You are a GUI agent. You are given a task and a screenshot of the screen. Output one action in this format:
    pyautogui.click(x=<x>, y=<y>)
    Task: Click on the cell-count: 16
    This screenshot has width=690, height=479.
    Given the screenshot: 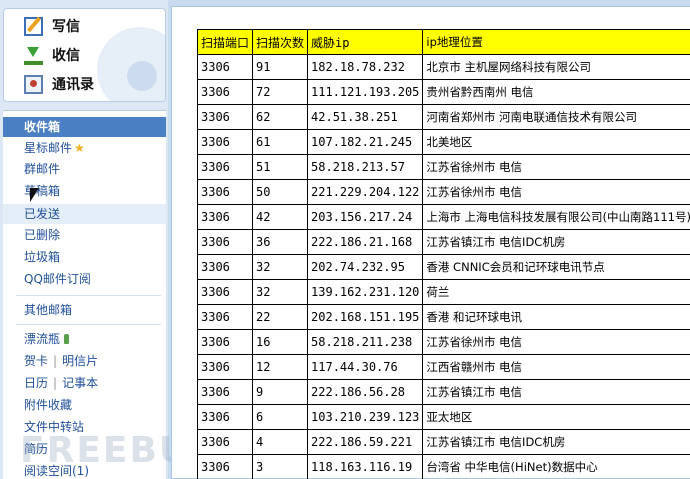 What is the action you would take?
    pyautogui.click(x=280, y=342)
    